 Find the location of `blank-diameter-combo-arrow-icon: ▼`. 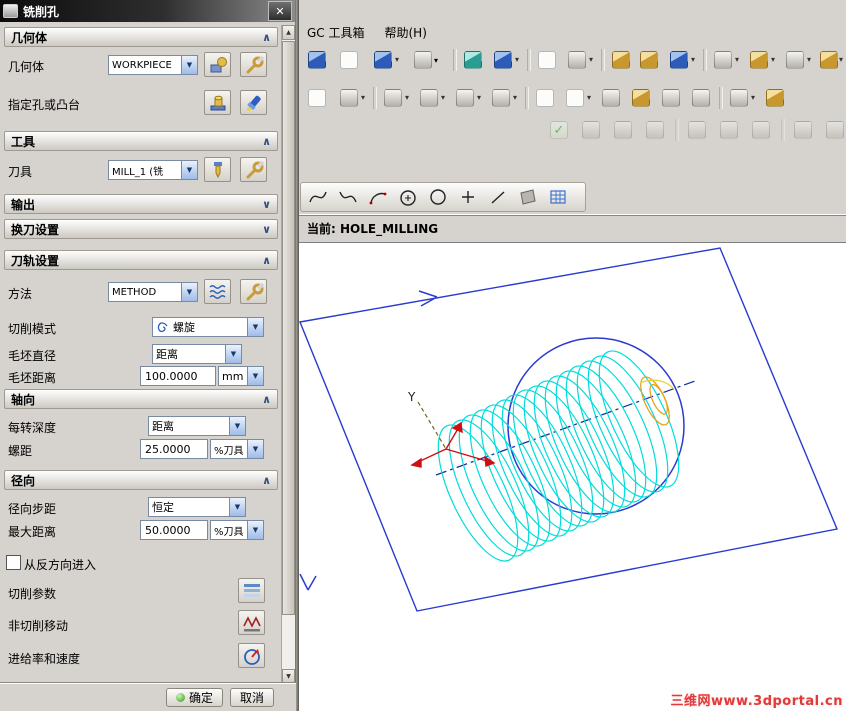

blank-diameter-combo-arrow-icon: ▼ is located at coordinates (233, 354).